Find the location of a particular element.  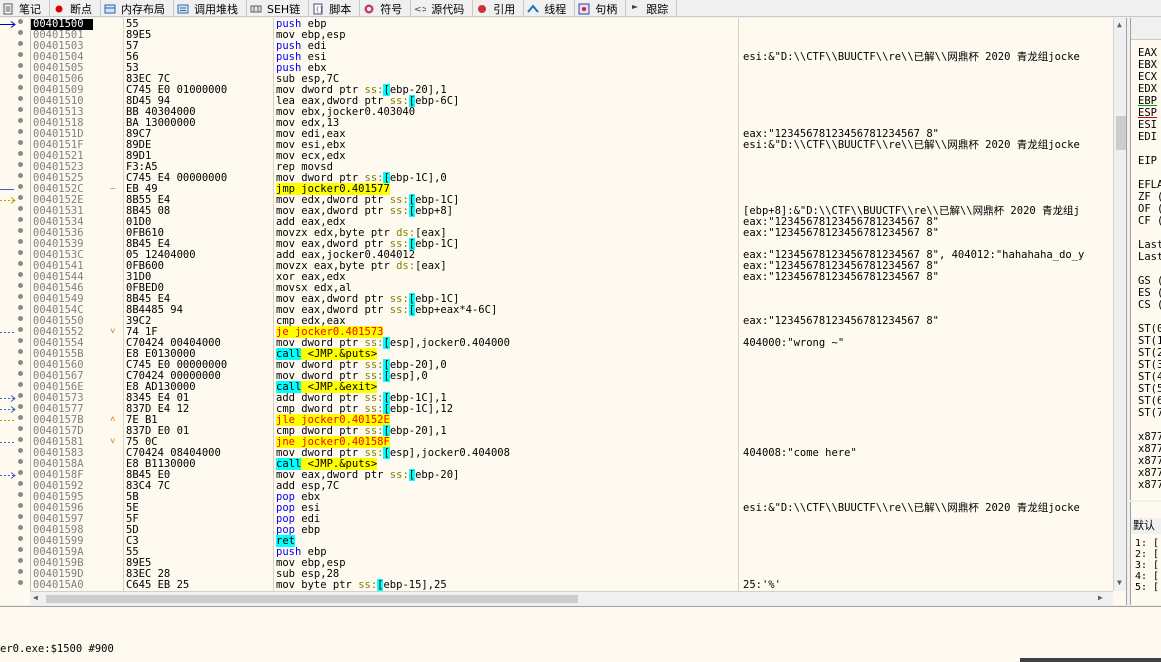

address: 004015A0 is located at coordinates (62, 585).